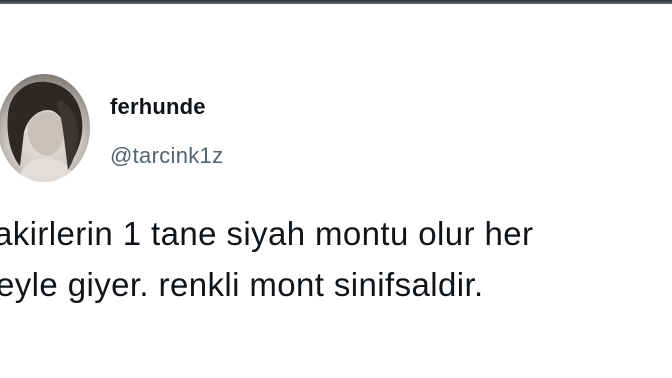  I want to click on avatar, so click(45, 128).